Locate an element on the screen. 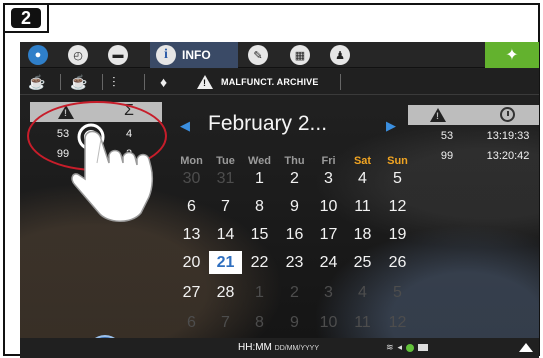 The width and height of the screenshot is (543, 358). calendar-day: 24 is located at coordinates (328, 262).